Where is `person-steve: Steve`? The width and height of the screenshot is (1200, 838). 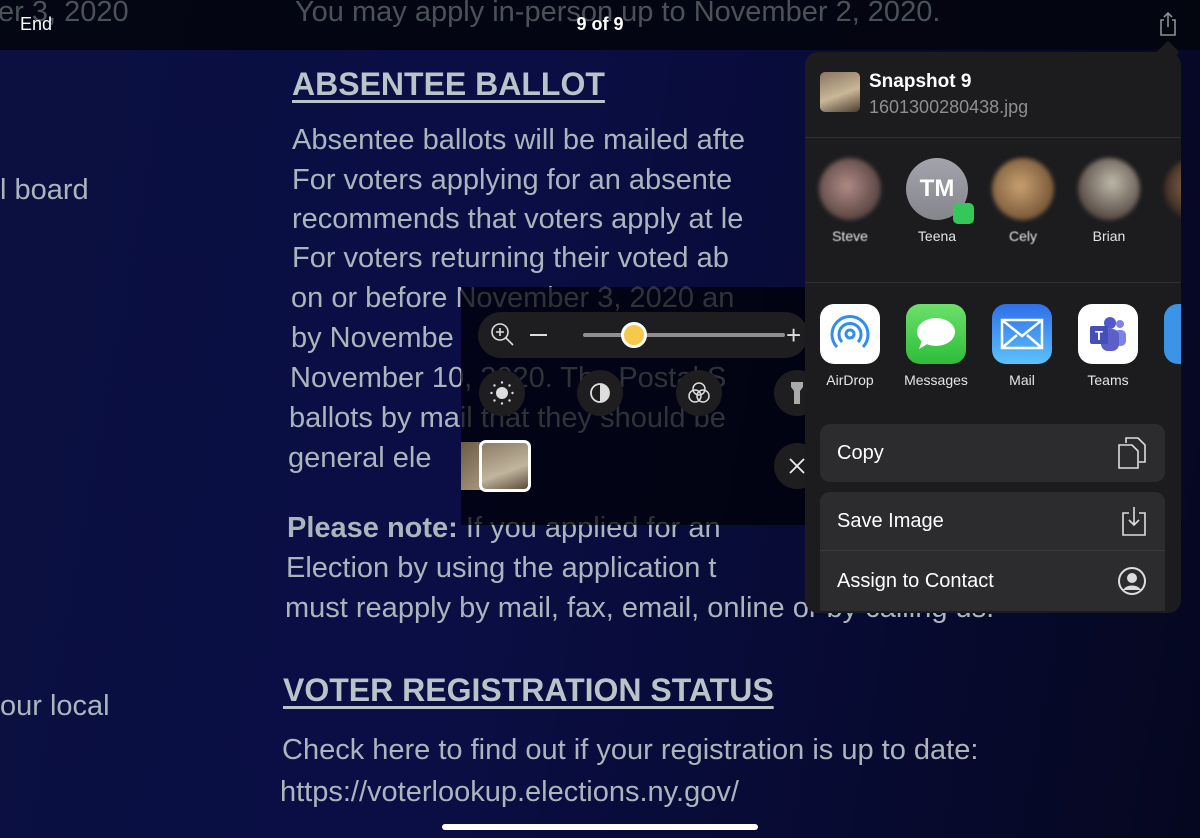 person-steve: Steve is located at coordinates (850, 201).